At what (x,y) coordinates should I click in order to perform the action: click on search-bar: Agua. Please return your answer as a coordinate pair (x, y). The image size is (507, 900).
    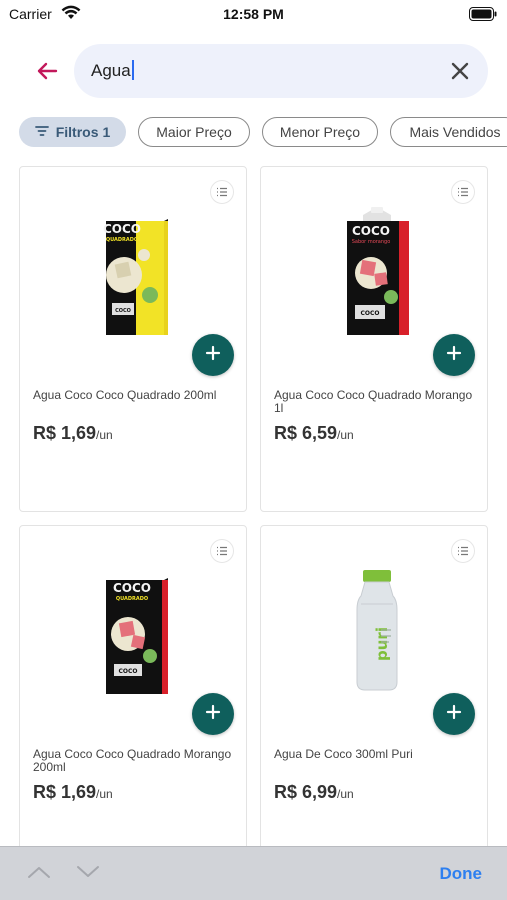
    Looking at the image, I should click on (281, 71).